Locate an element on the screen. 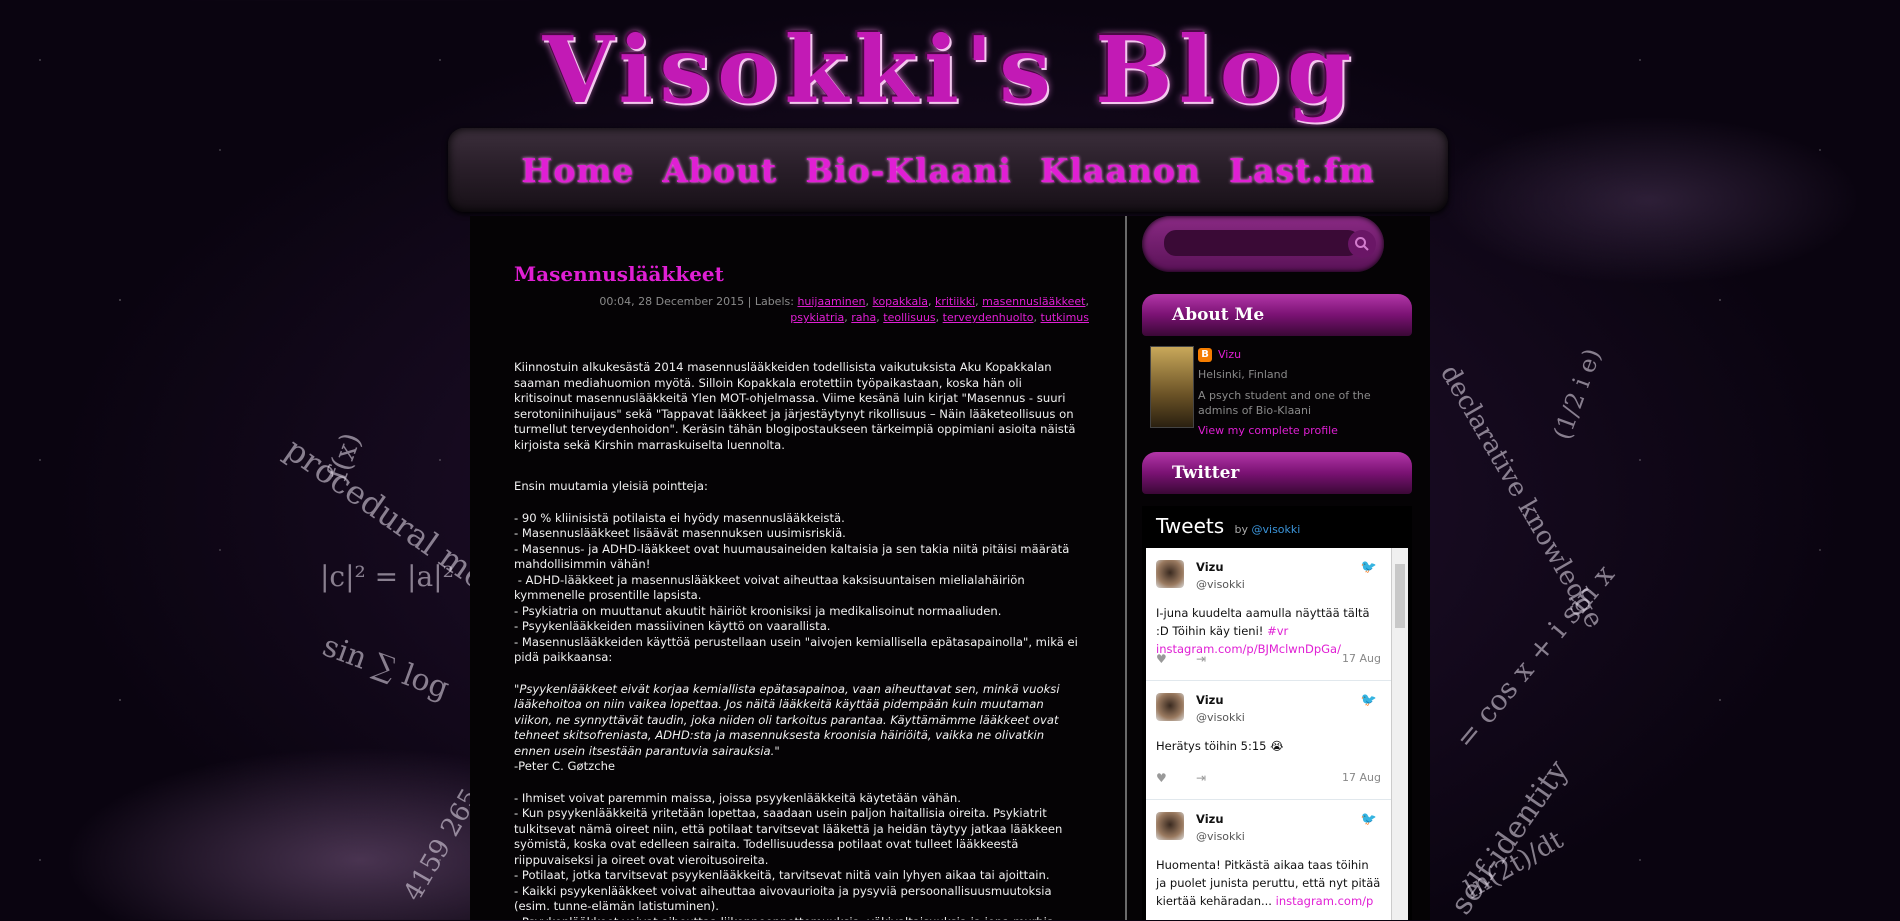 The height and width of the screenshot is (921, 1900). tweets-by: by @visokki is located at coordinates (1268, 529).